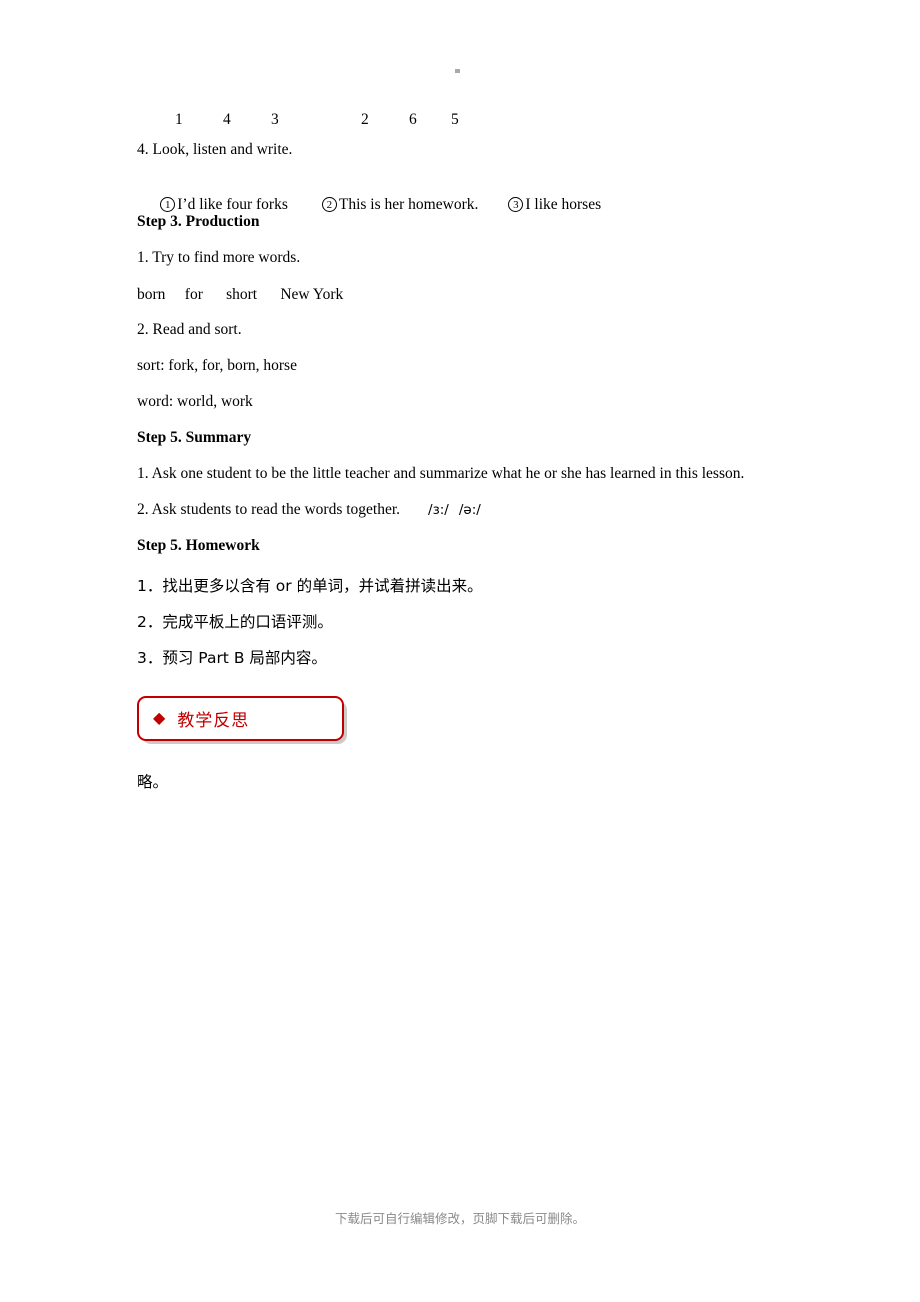  I want to click on homework-item: 3．预习 Part B 局部内容。, so click(232, 658).